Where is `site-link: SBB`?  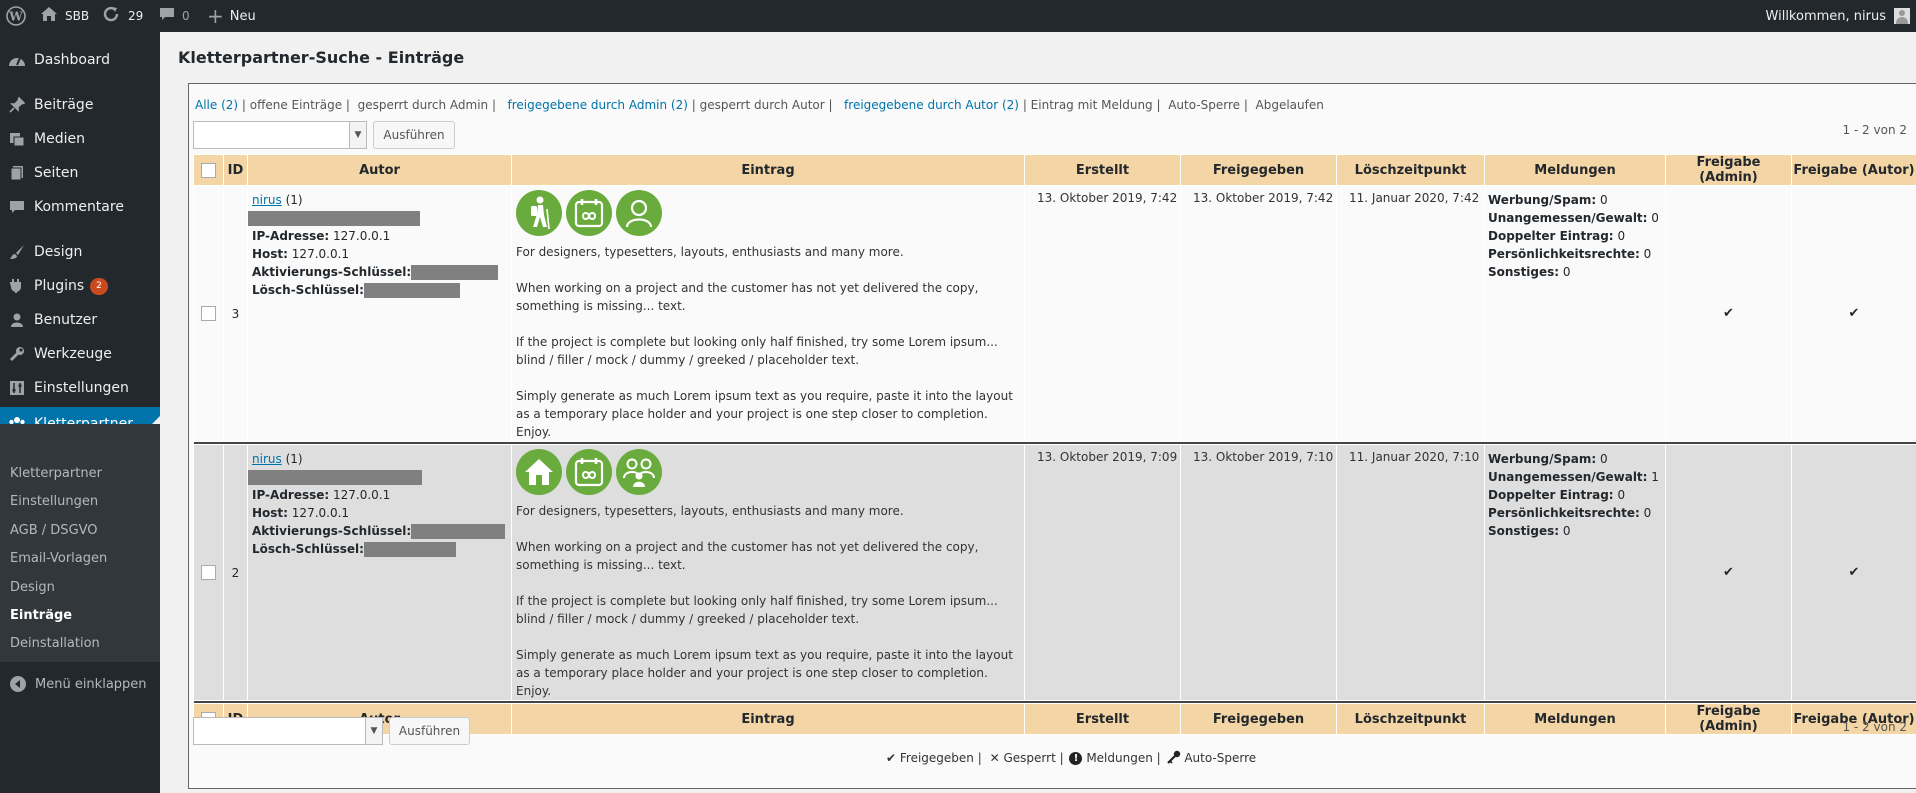 site-link: SBB is located at coordinates (64, 16).